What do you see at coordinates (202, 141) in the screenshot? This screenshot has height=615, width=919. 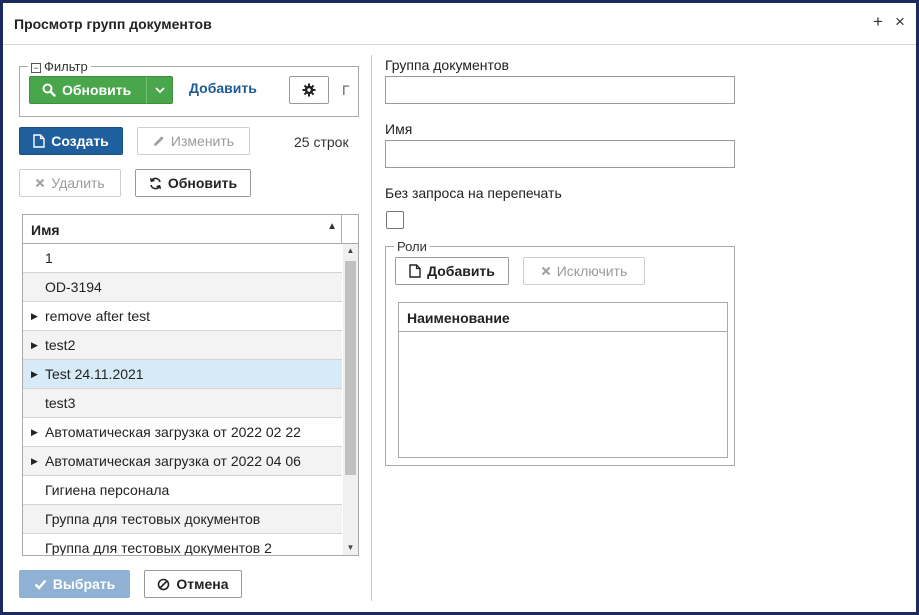 I see `edit-label: Изменить` at bounding box center [202, 141].